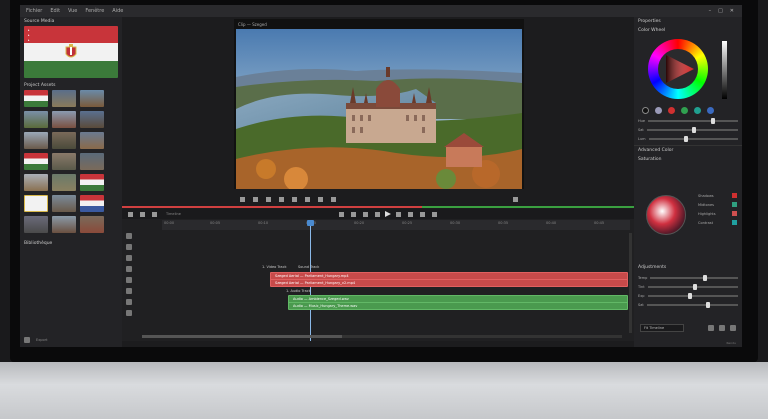 This screenshot has width=768, height=419. Describe the element at coordinates (733, 328) in the screenshot. I see `close-panel-icon` at that location.